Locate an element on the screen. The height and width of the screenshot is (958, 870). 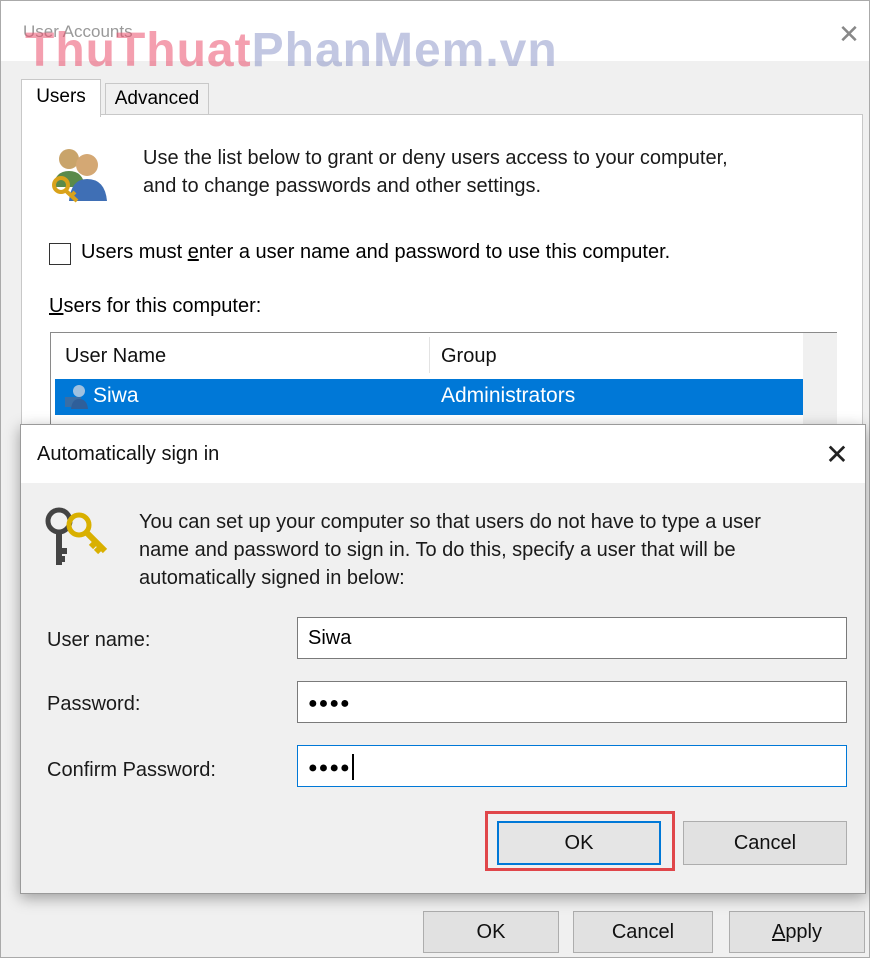
column-header-user-name: User Name is located at coordinates (115, 356).